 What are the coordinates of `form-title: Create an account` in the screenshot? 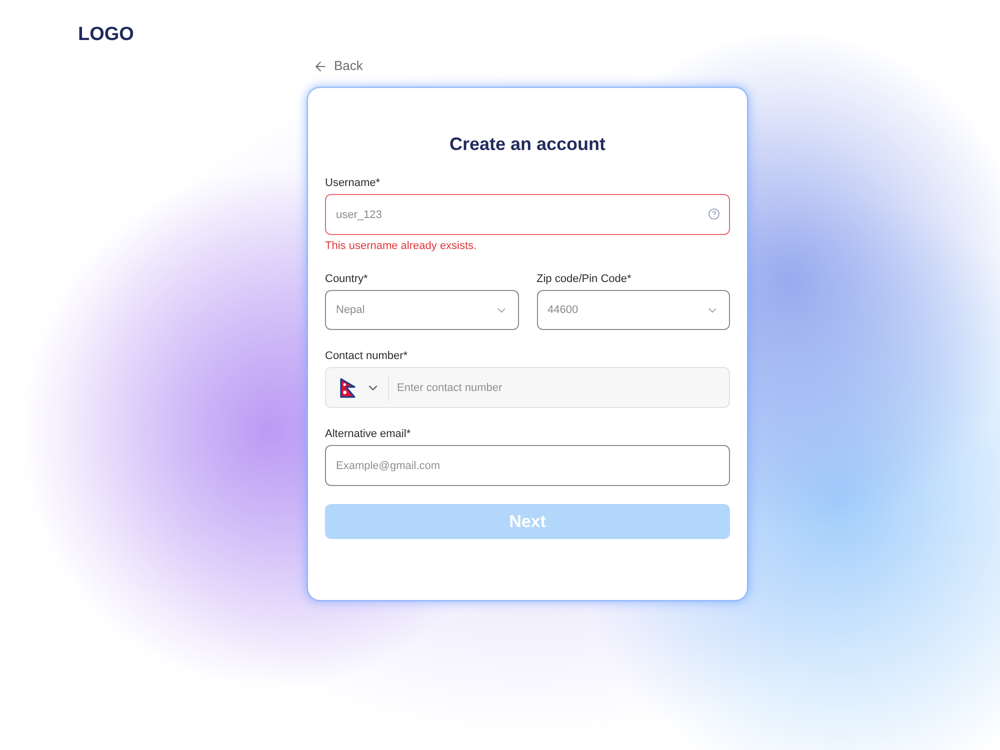 It's located at (527, 144).